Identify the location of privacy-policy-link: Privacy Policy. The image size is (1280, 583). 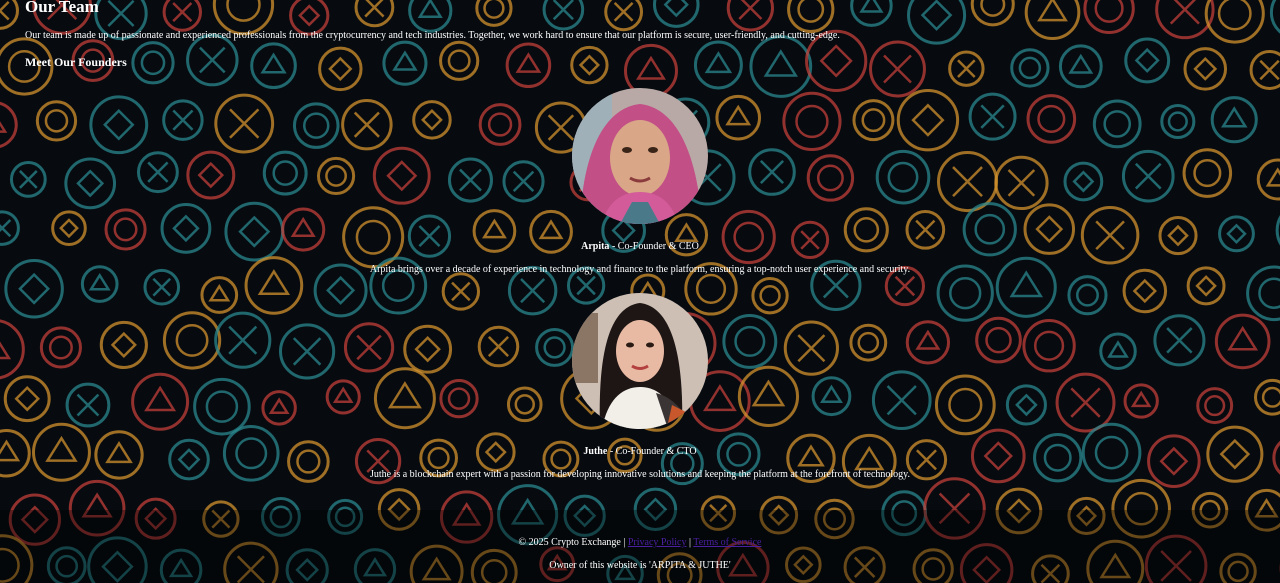
(657, 542).